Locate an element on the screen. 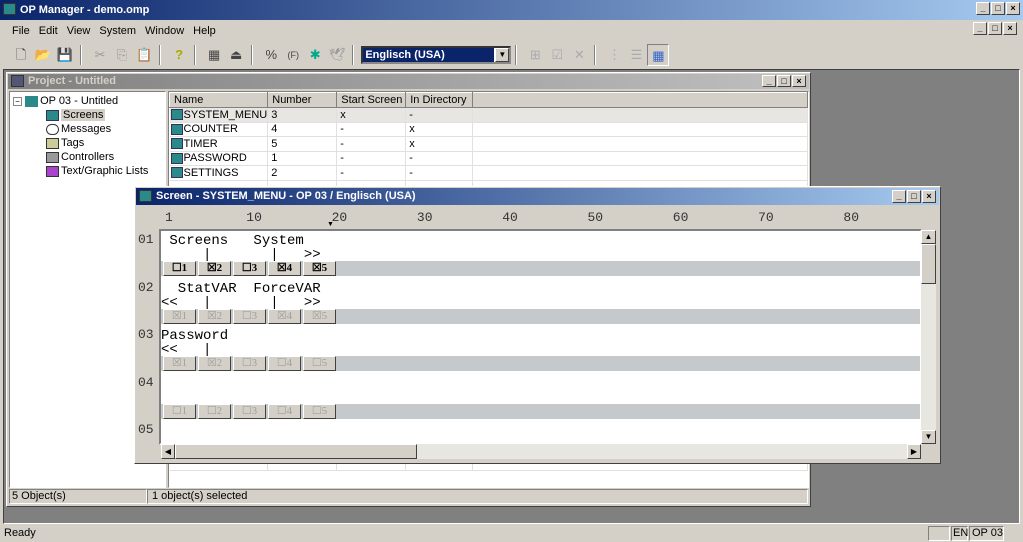 The width and height of the screenshot is (1023, 542). cell-text: TIMER is located at coordinates (200, 143).